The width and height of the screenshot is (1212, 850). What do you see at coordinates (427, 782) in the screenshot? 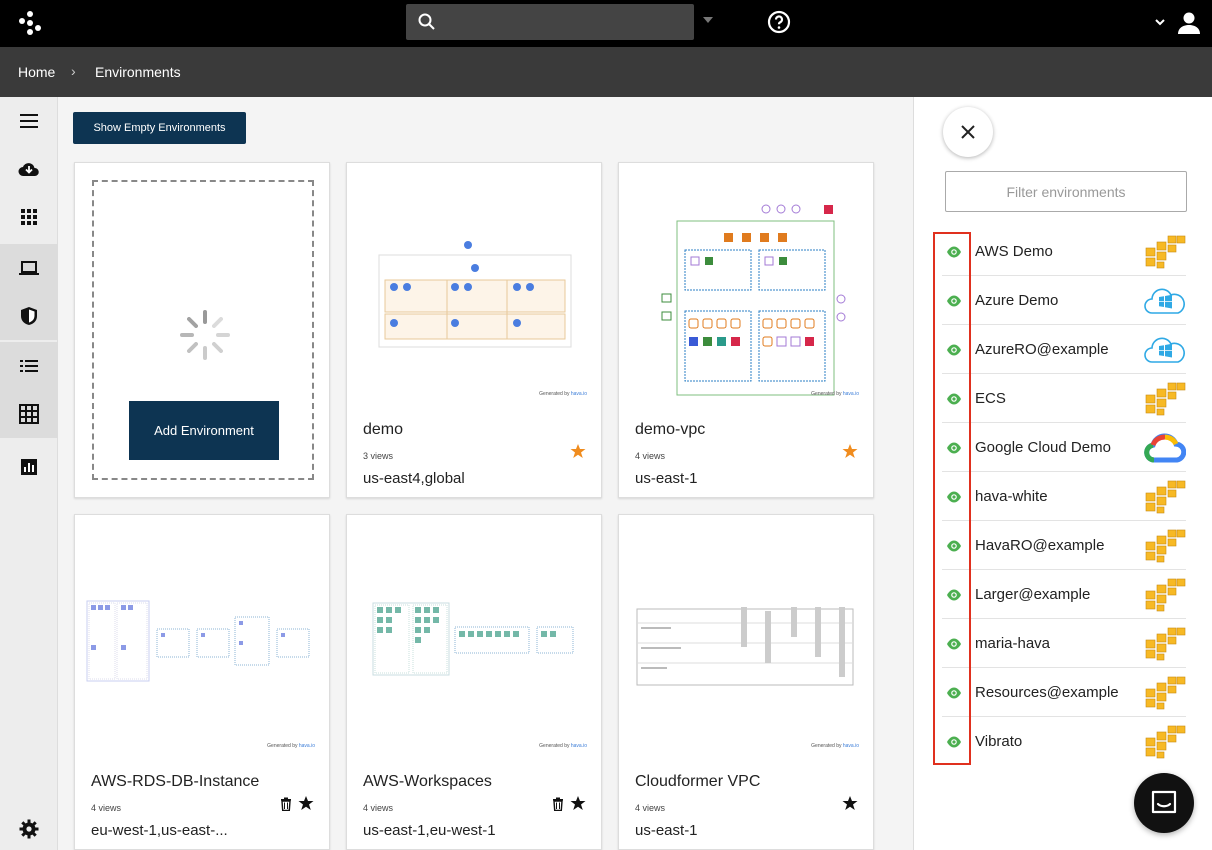
I see `card-title: AWS-Workspaces` at bounding box center [427, 782].